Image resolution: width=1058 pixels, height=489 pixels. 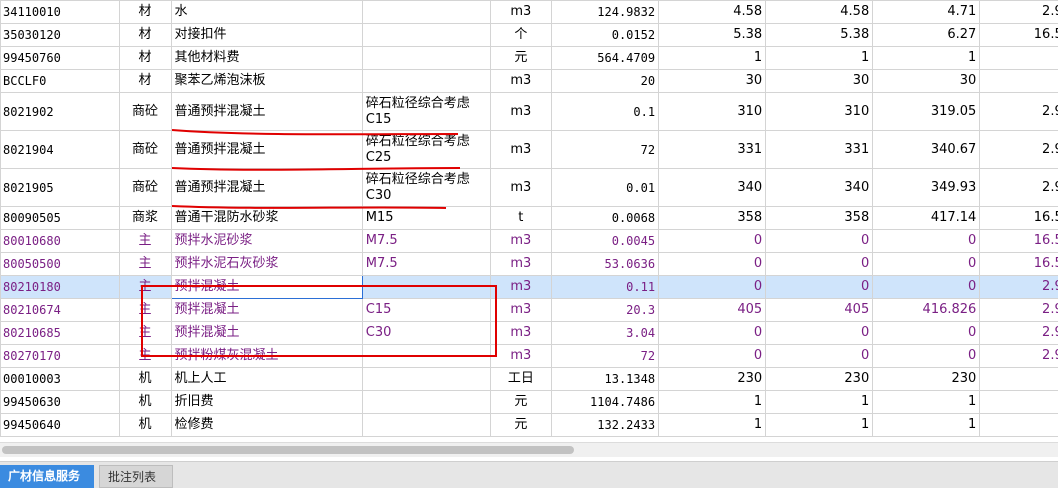 I want to click on selected-table-row: 80210180 主 预拌混凝土··· m3 0.11 0 0 0 2.92, so click(x=529, y=287).